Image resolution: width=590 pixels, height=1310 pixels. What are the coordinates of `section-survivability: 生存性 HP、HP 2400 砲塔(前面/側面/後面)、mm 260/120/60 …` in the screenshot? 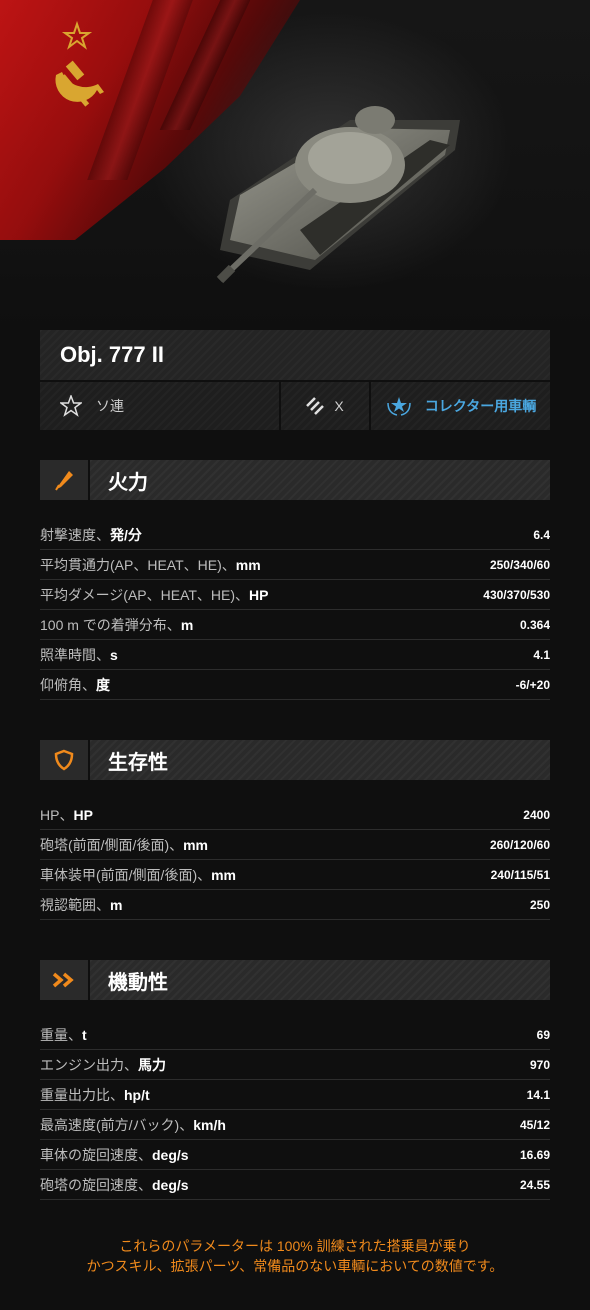 It's located at (295, 830).